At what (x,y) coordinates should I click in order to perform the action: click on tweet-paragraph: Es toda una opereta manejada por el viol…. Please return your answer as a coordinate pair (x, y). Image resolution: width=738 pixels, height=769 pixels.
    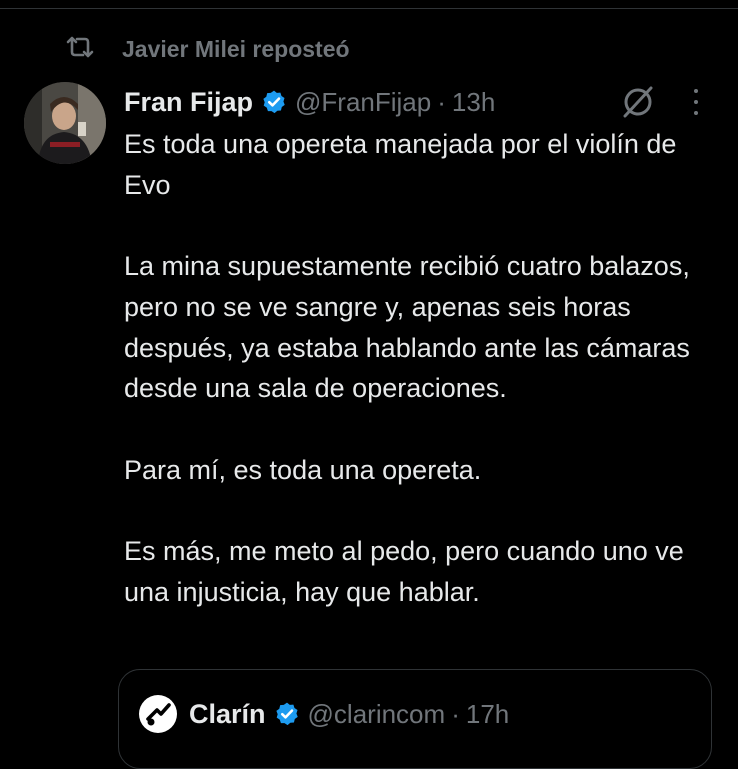
    Looking at the image, I should click on (400, 164).